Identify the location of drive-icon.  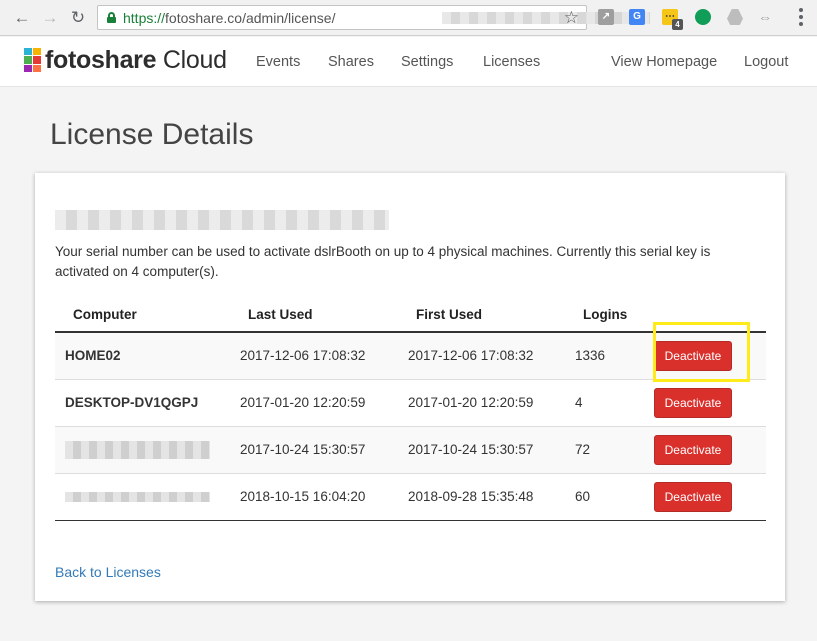
(735, 17).